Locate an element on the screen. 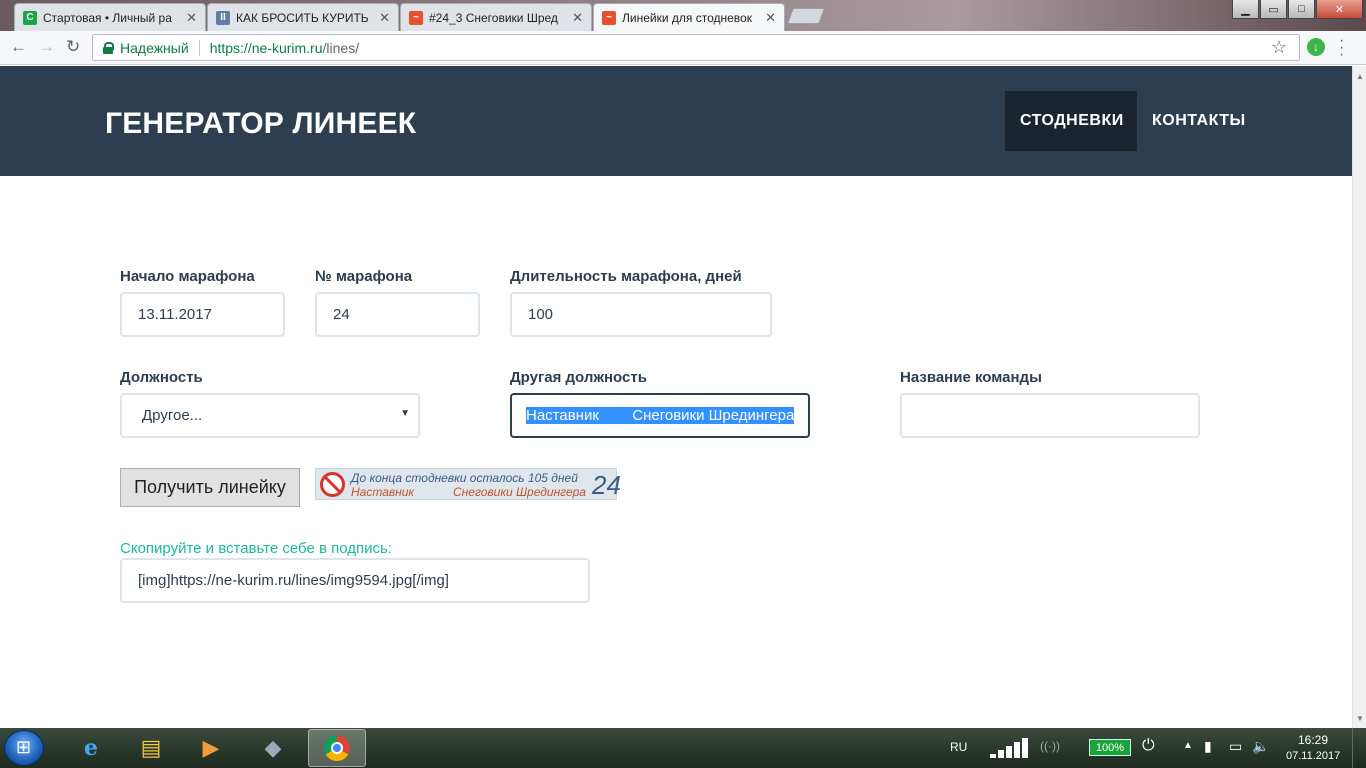 The width and height of the screenshot is (1366, 768). lock-icon is located at coordinates (108, 47).